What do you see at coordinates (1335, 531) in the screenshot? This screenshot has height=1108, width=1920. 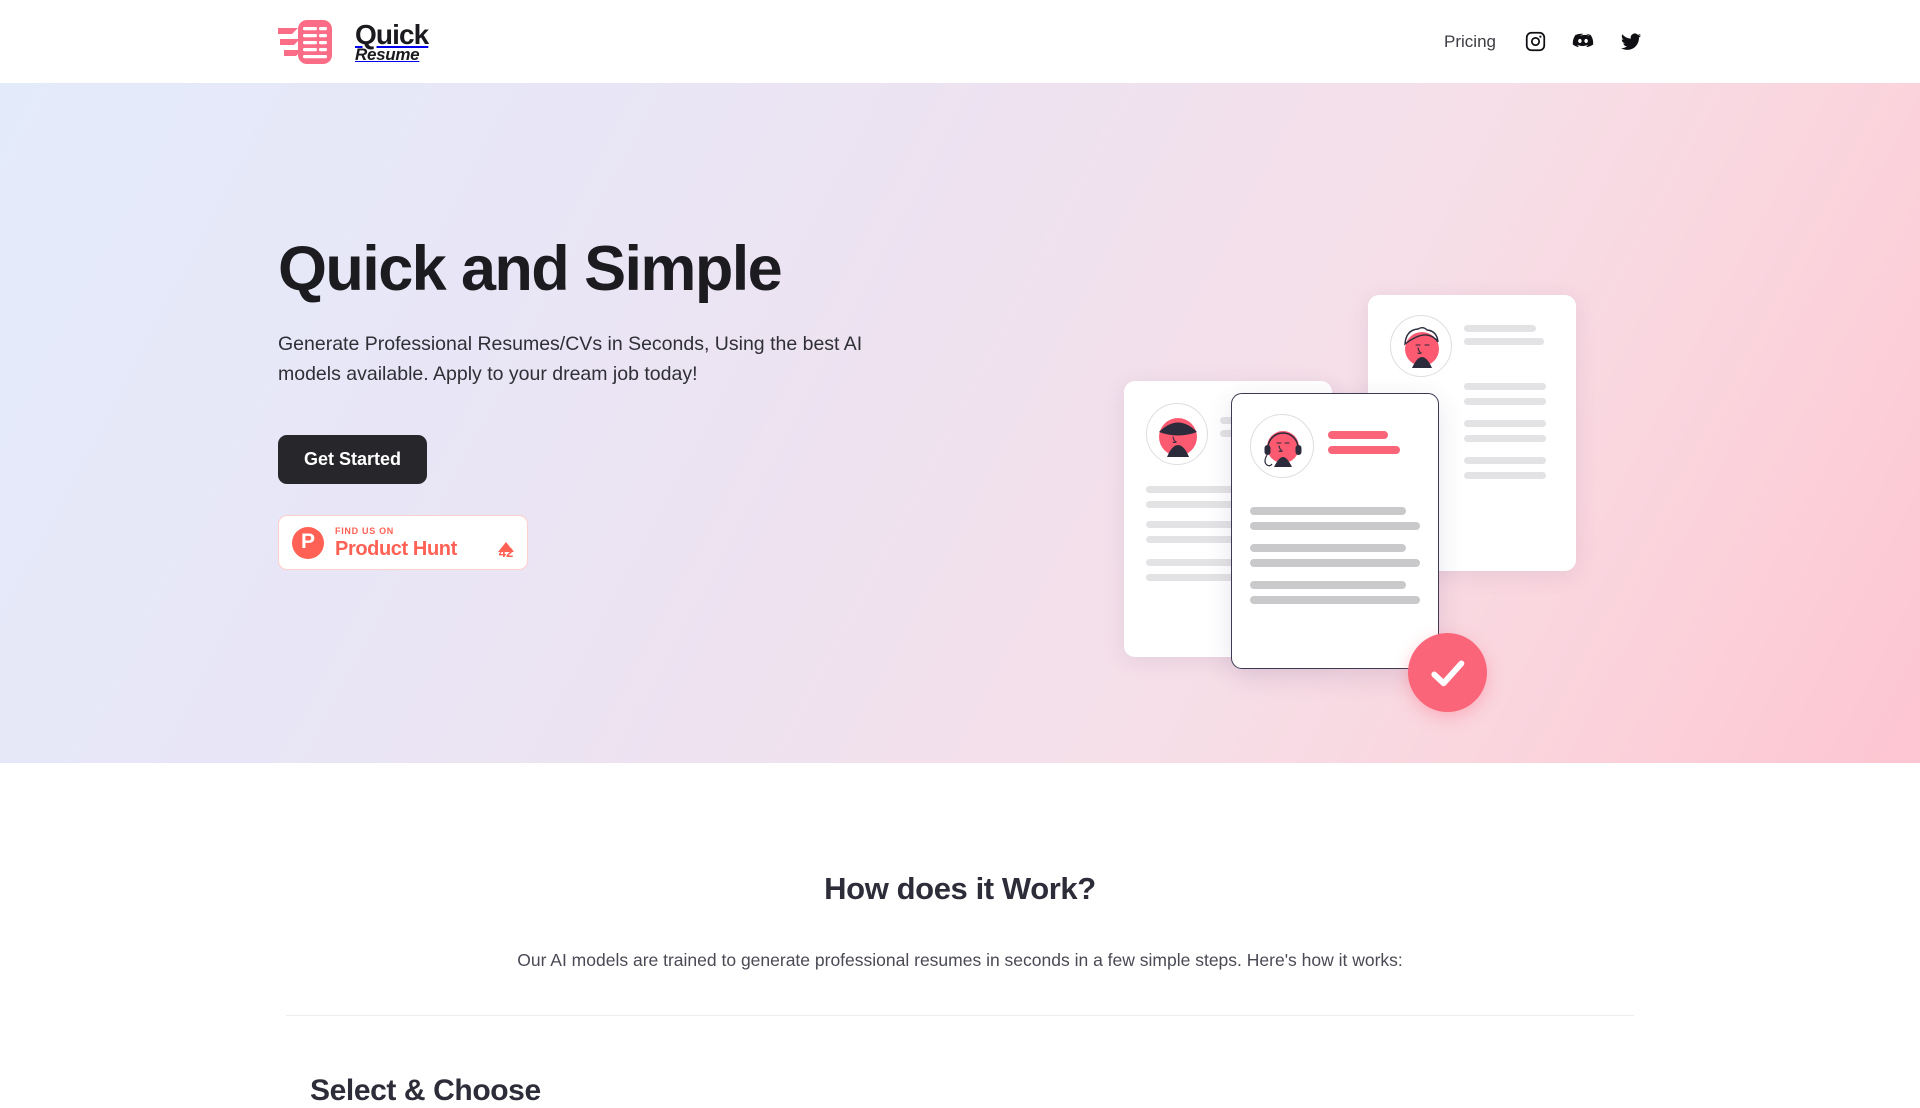 I see `resume-card-front` at bounding box center [1335, 531].